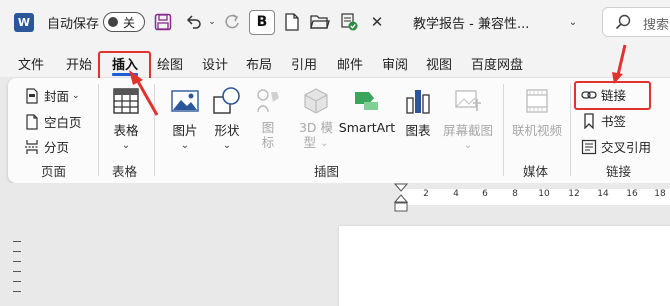 Image resolution: width=670 pixels, height=306 pixels. I want to click on tab-mailings: 邮件, so click(350, 63).